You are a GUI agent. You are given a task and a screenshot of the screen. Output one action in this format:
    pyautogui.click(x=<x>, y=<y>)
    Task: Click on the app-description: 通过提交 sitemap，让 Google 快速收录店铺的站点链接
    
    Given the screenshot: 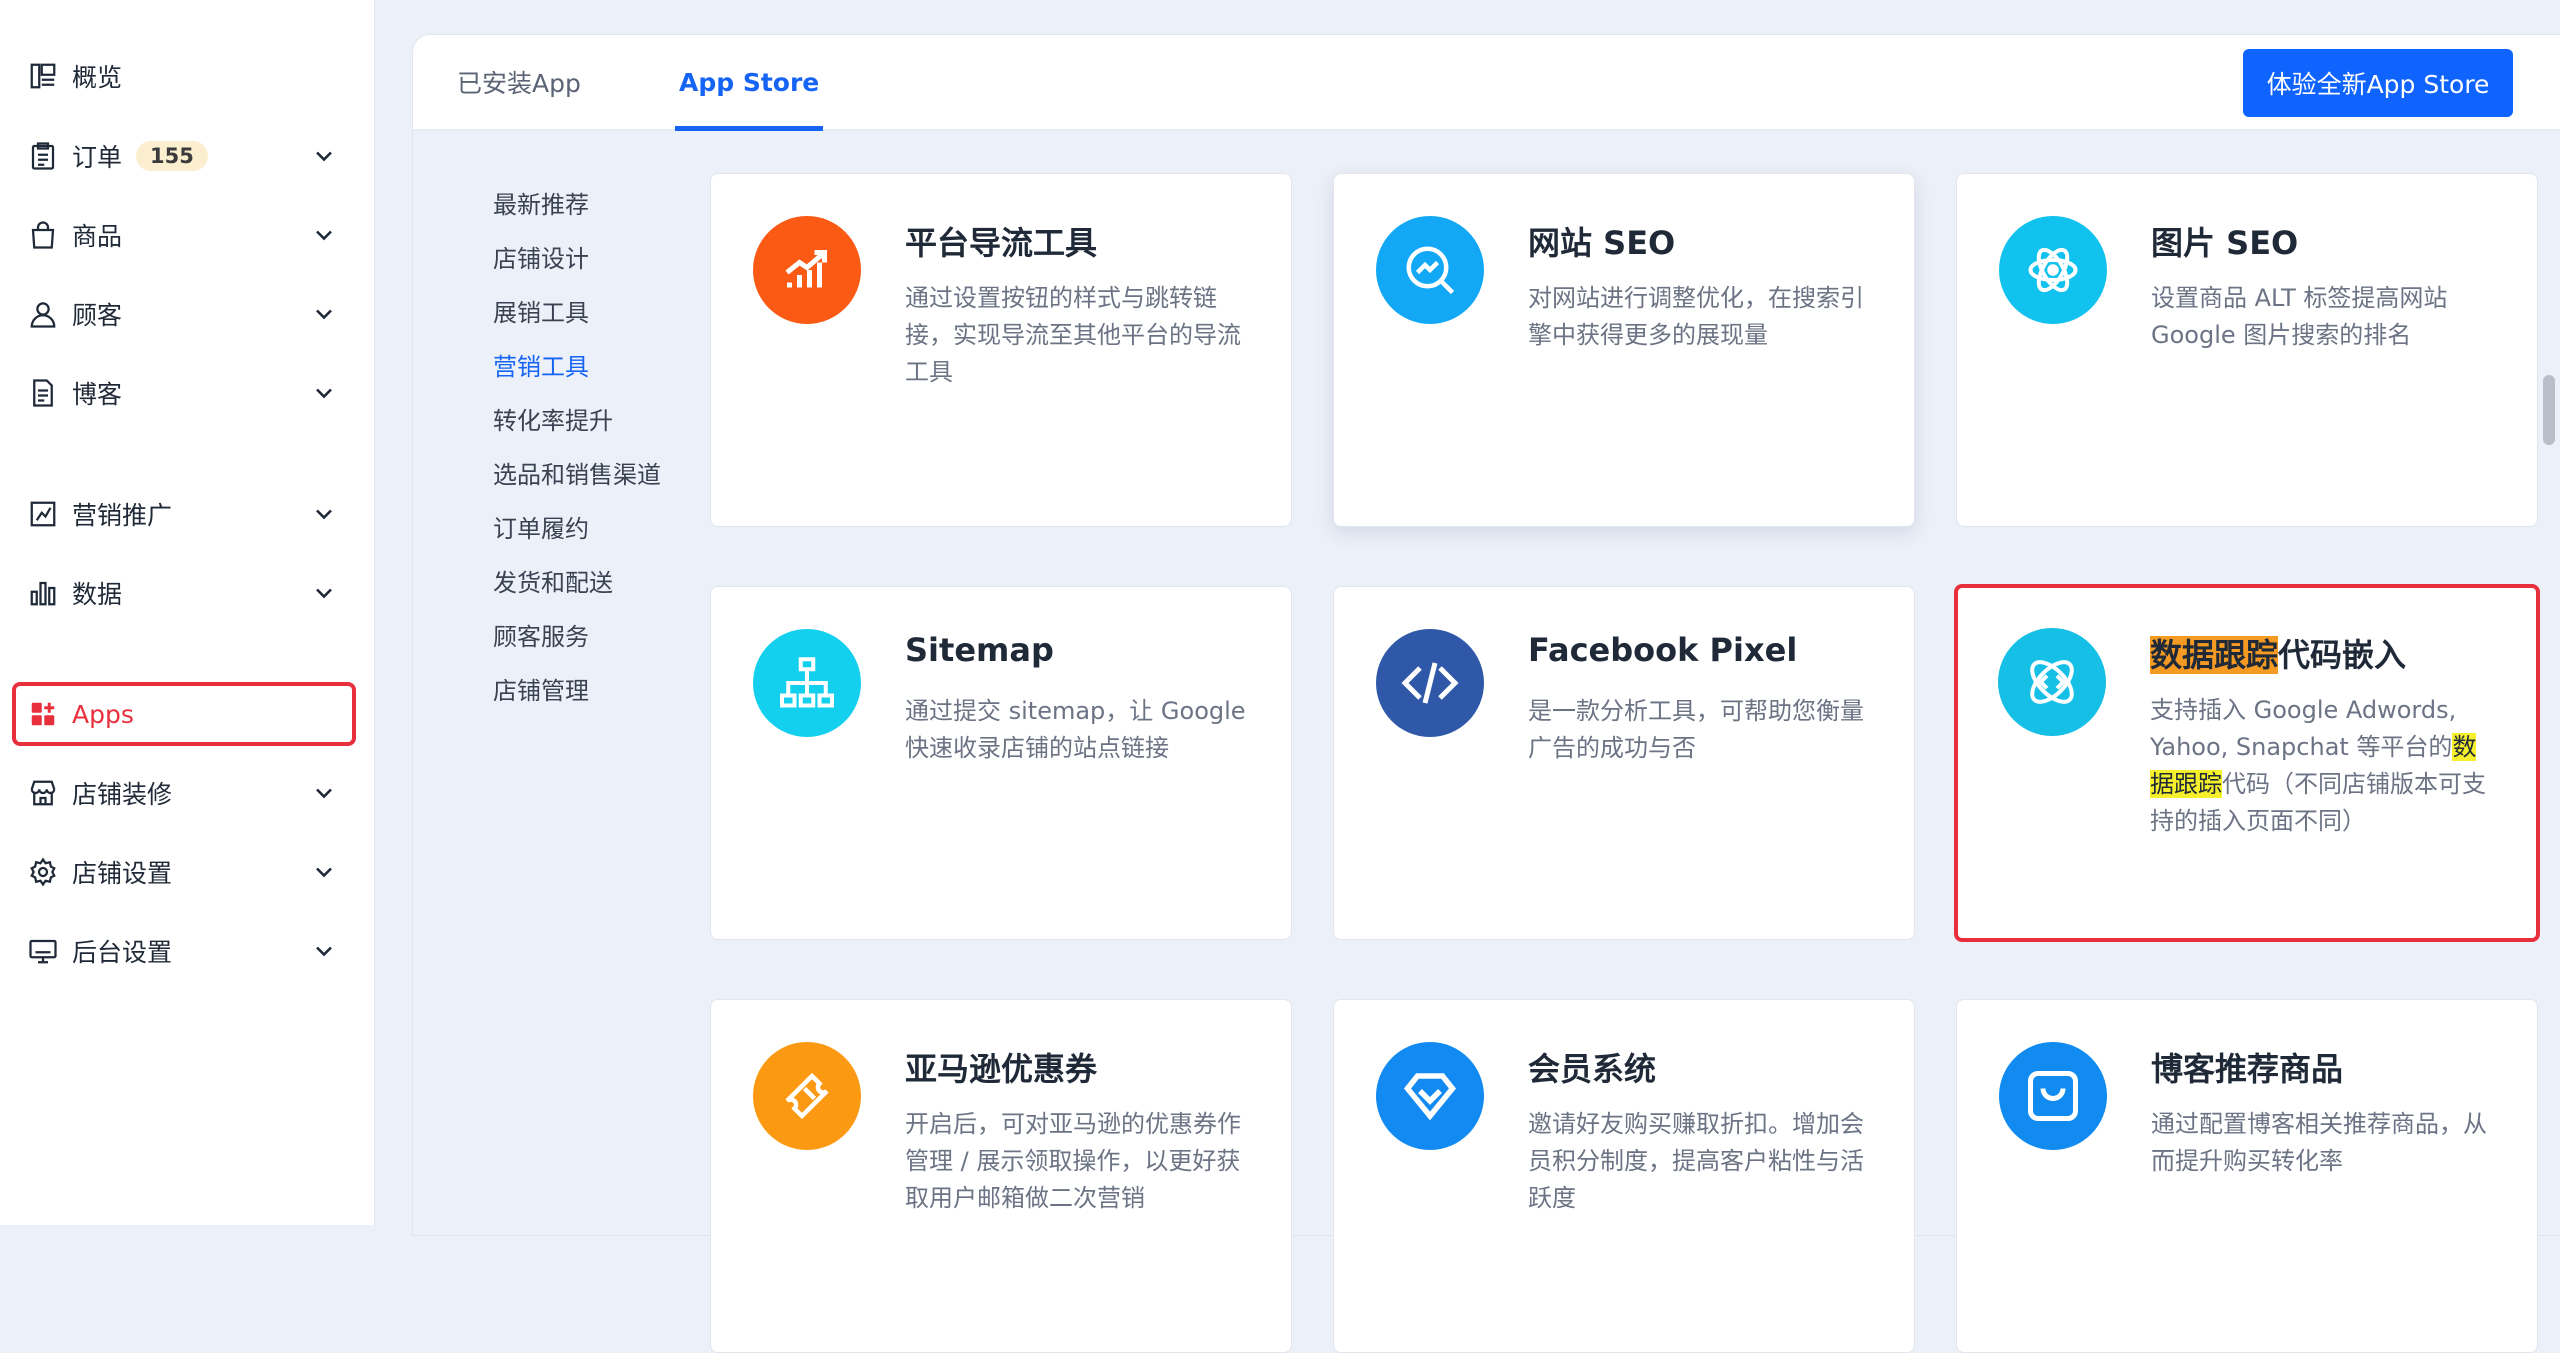 What is the action you would take?
    pyautogui.click(x=1075, y=729)
    